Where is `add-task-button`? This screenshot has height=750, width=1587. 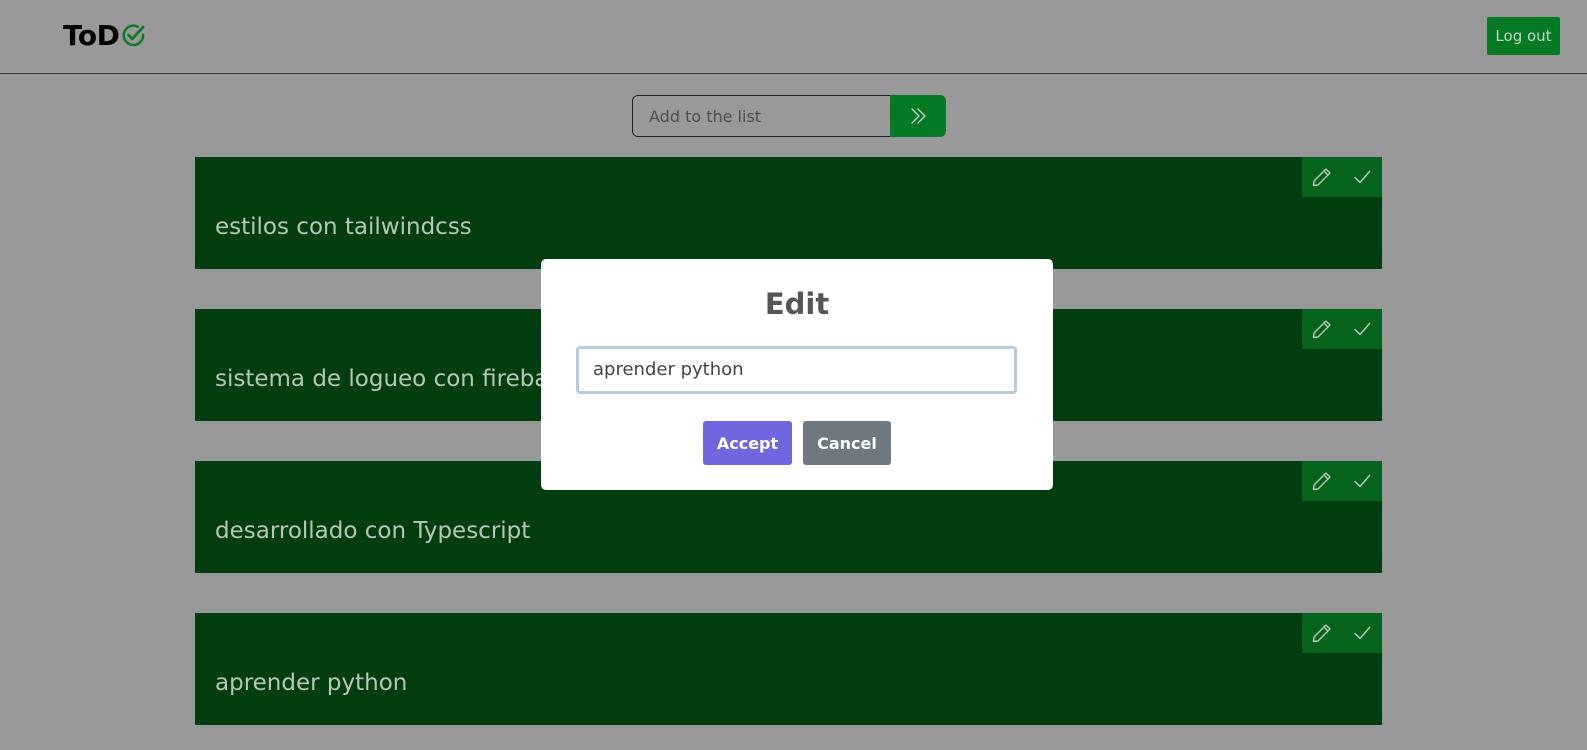
add-task-button is located at coordinates (918, 116).